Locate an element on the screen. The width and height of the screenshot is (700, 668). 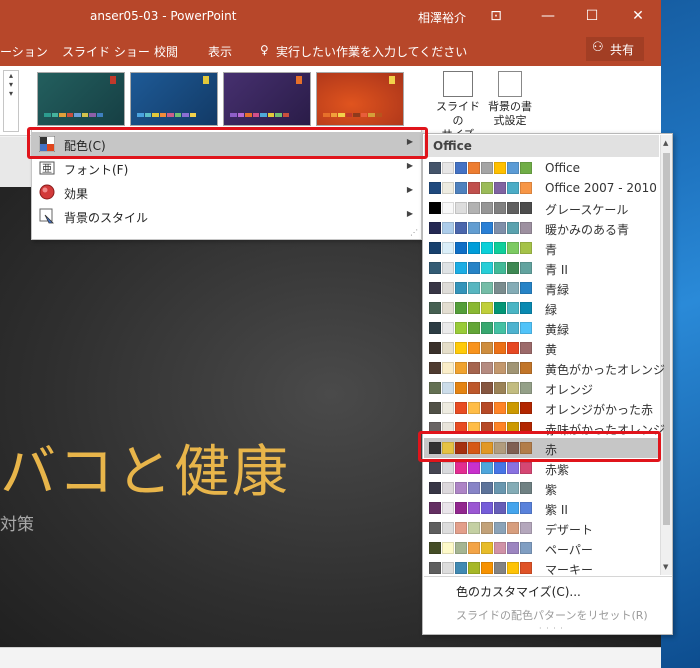
color-scheme-option: デザート is located at coordinates (541, 528).